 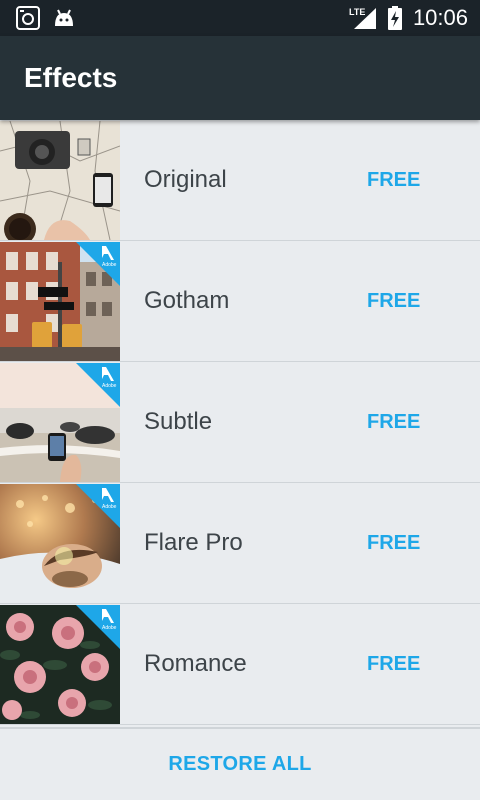 What do you see at coordinates (395, 20) in the screenshot?
I see `battery-charging-icon` at bounding box center [395, 20].